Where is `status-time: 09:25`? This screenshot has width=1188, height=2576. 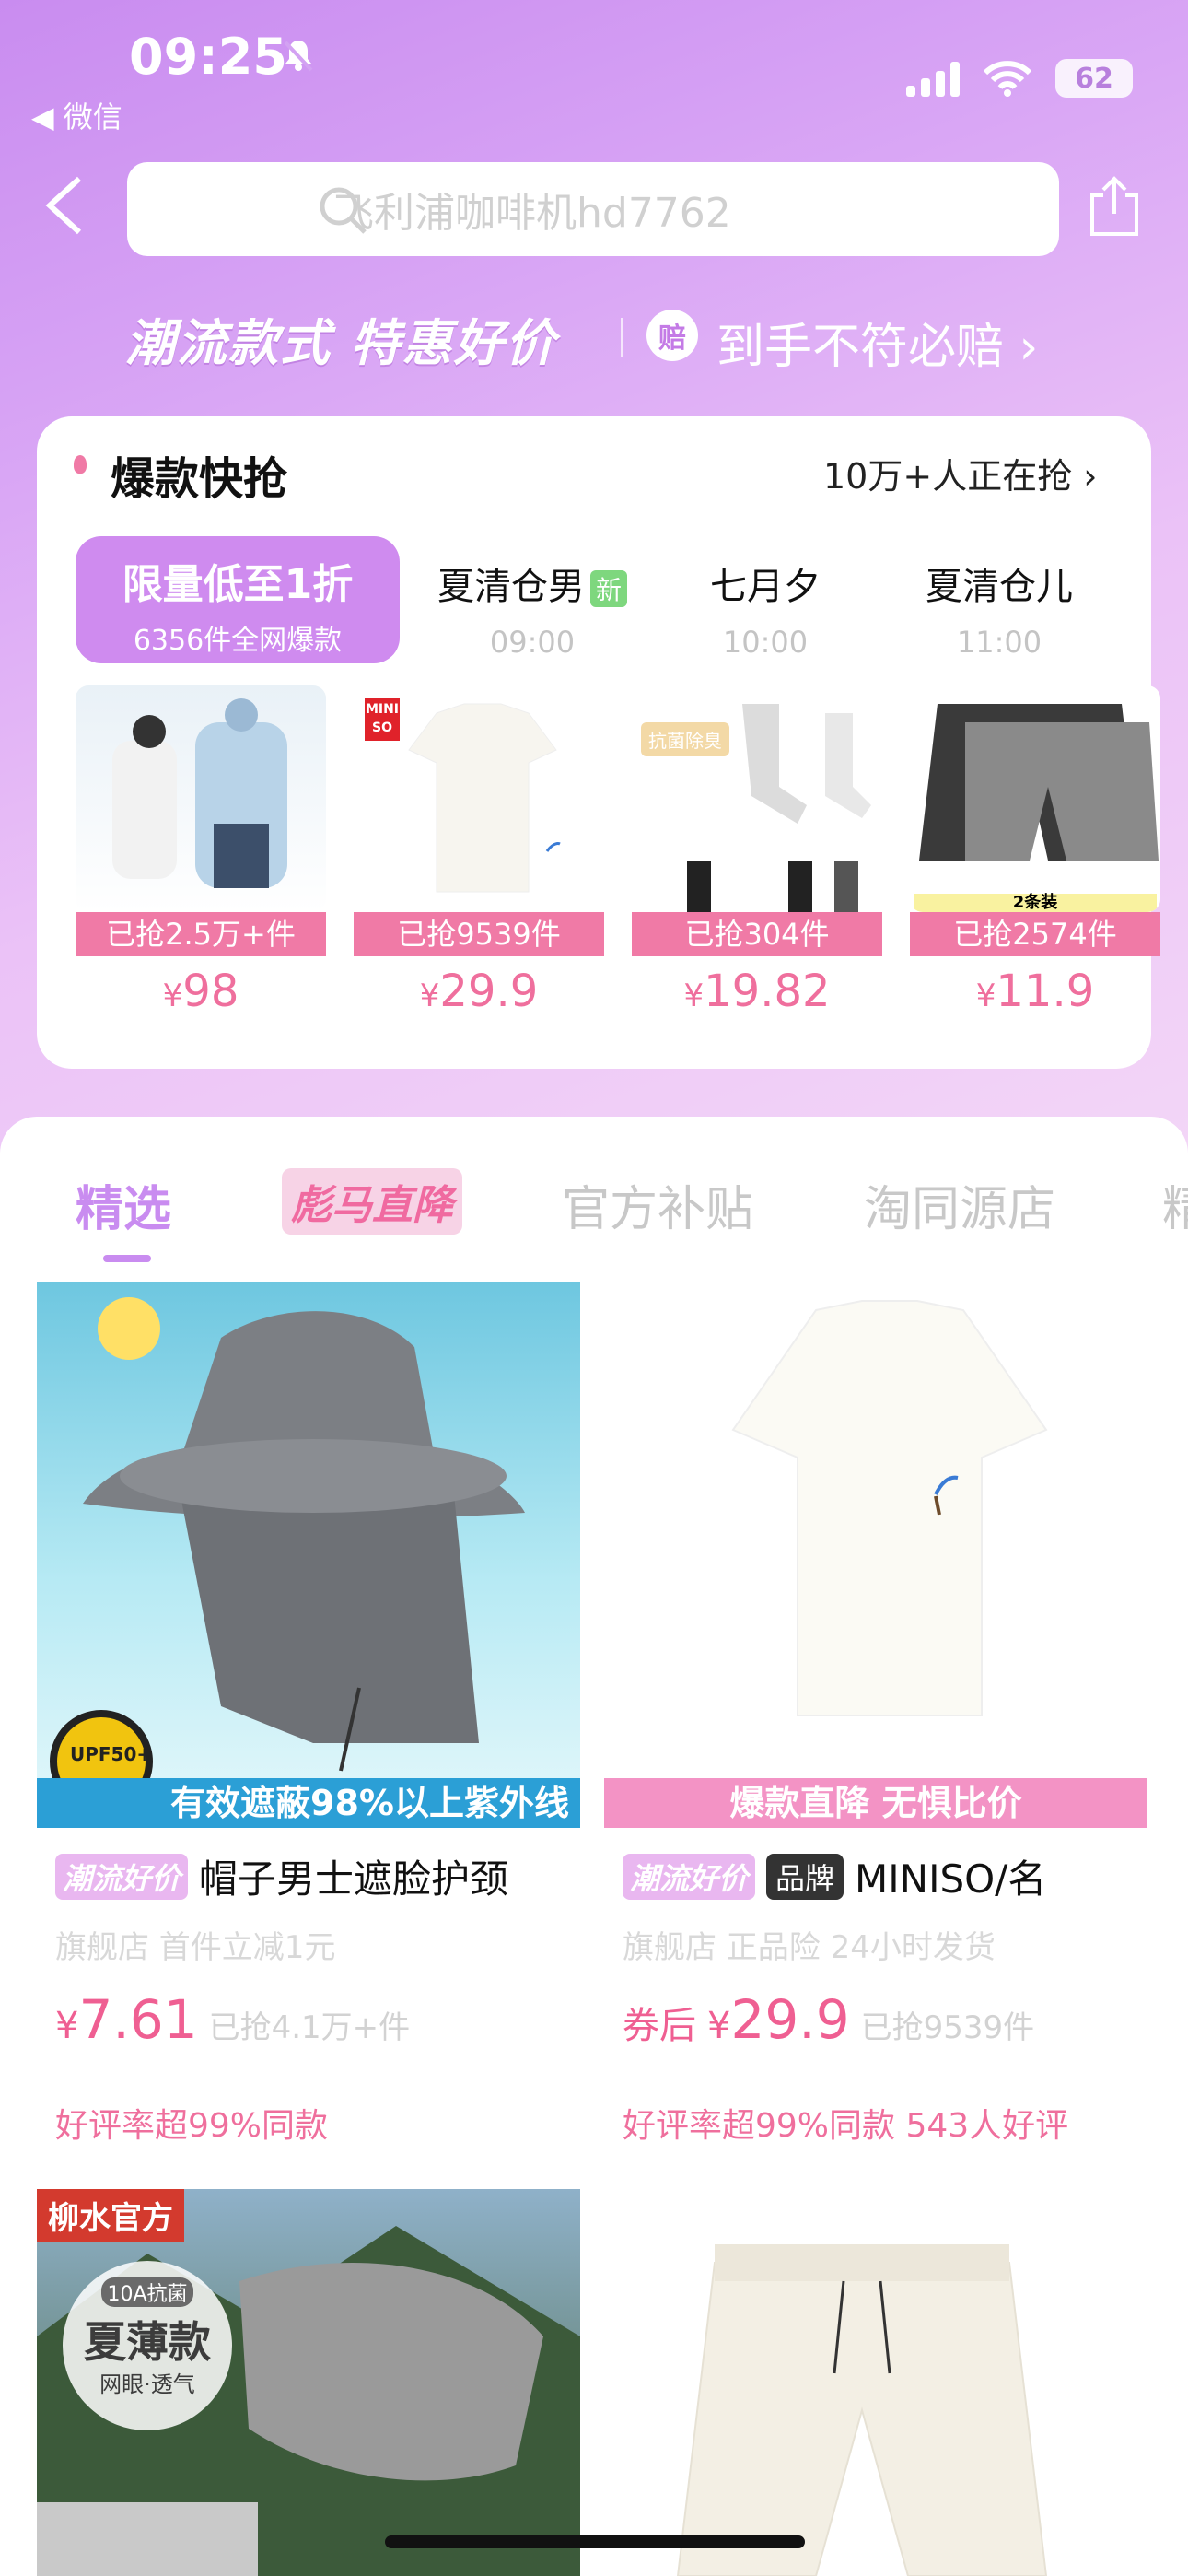 status-time: 09:25 is located at coordinates (208, 57).